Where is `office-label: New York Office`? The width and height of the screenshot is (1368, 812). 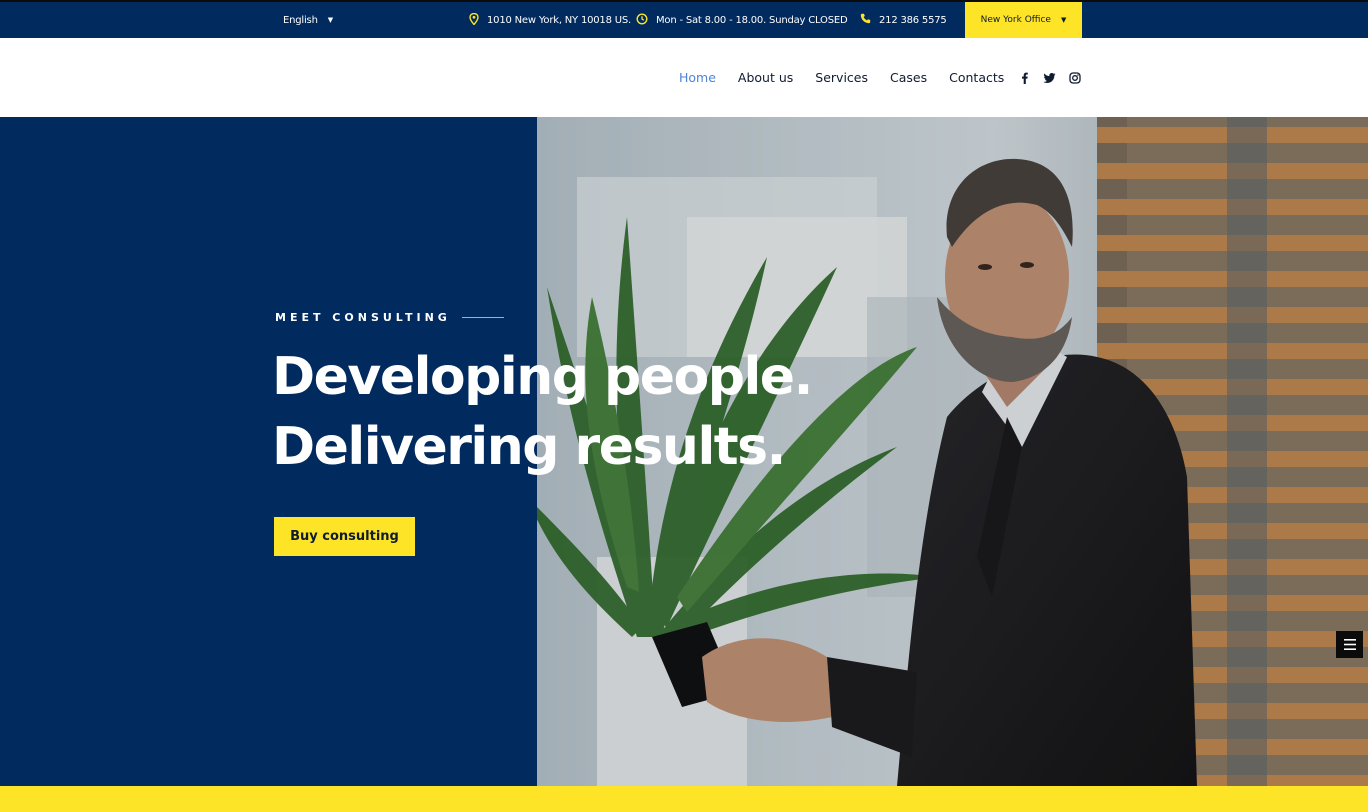 office-label: New York Office is located at coordinates (1015, 20).